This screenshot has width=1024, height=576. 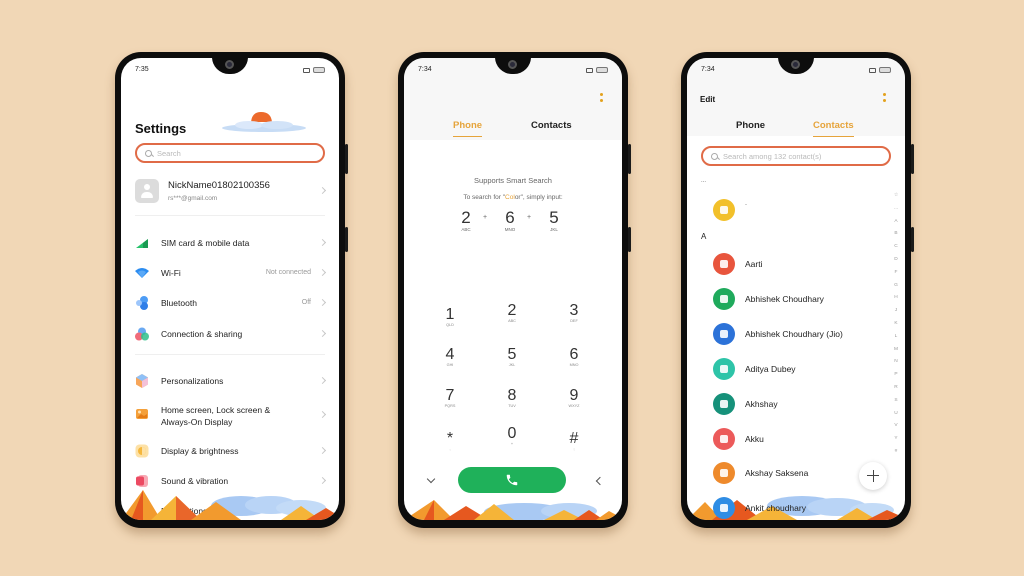 I want to click on example-digit: 5 JKL, so click(x=554, y=220).